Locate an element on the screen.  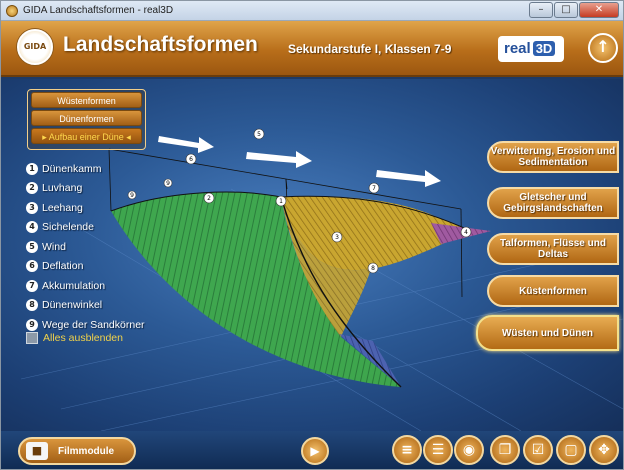
topic-button-verwitterung: Verwitterung, Erosion und Sedimentation is located at coordinates (553, 157).